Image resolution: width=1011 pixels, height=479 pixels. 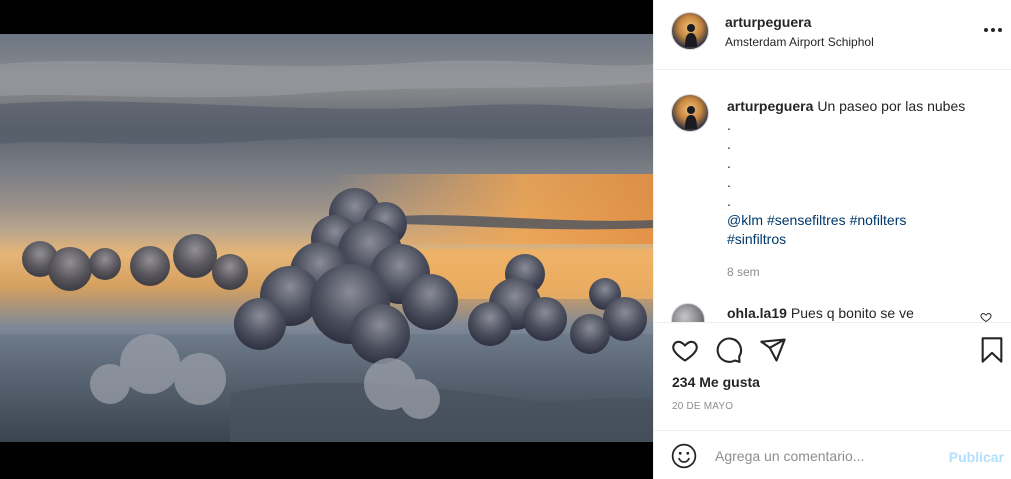 What do you see at coordinates (684, 456) in the screenshot?
I see `emoji-icon` at bounding box center [684, 456].